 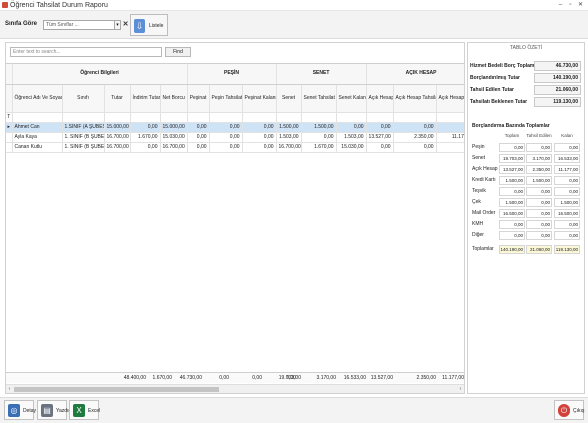 I want to click on title-bar: Öğrenci Tahsilat Durum Raporu – ▫ ✕, so click(x=294, y=5).